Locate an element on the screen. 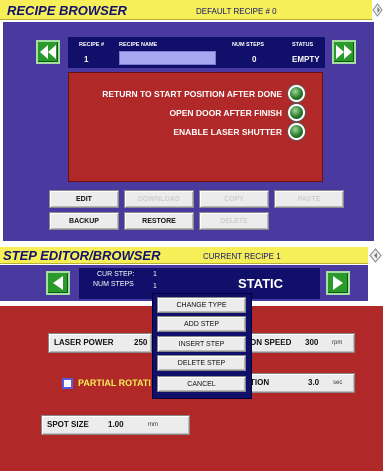 This screenshot has width=383, height=471. recipe-num-value: 1 is located at coordinates (86, 59).